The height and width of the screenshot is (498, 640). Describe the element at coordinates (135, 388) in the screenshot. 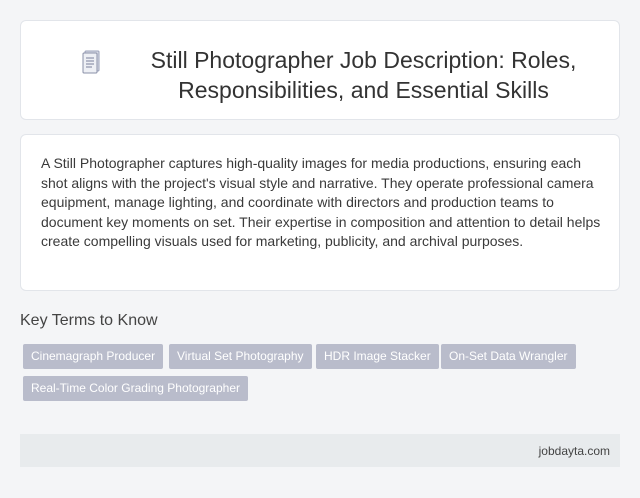

I see `tag-real-time-color-grading-photographer: Real-Time Color Grading Photographer` at that location.